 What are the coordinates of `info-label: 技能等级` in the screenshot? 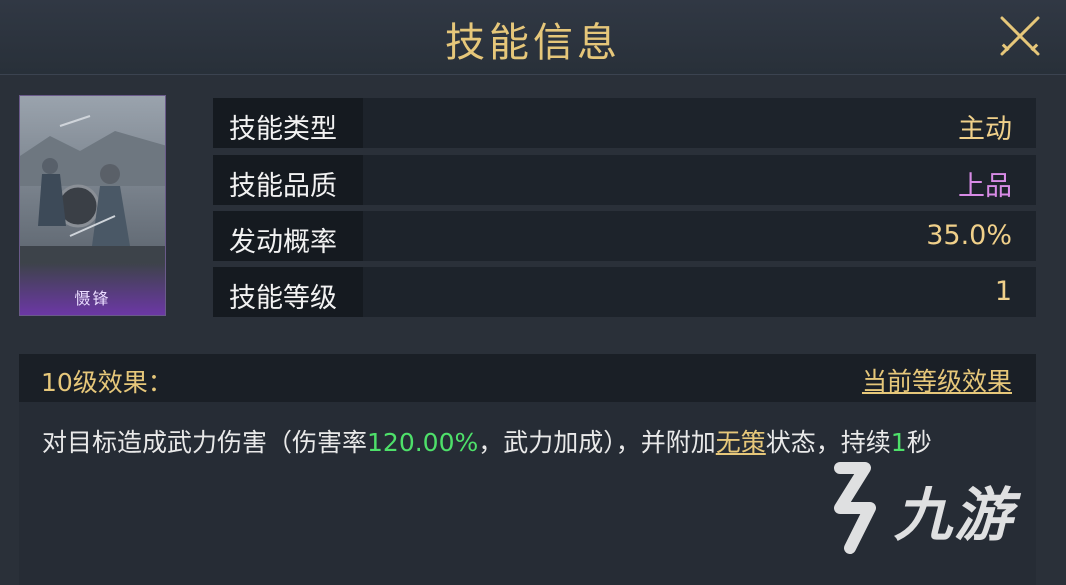 It's located at (283, 298).